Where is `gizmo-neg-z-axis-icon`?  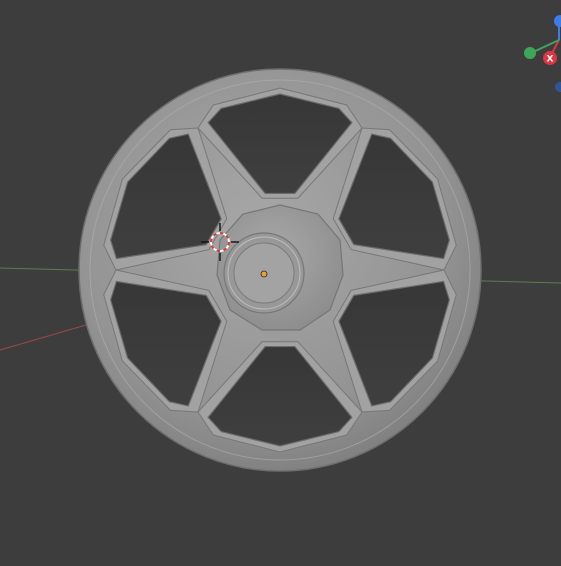 gizmo-neg-z-axis-icon is located at coordinates (558, 87).